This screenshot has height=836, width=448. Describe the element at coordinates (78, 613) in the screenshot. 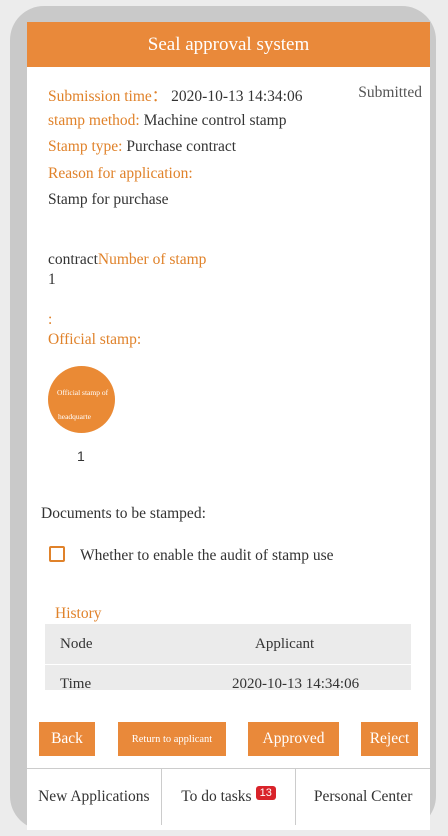

I see `history-title: History` at that location.